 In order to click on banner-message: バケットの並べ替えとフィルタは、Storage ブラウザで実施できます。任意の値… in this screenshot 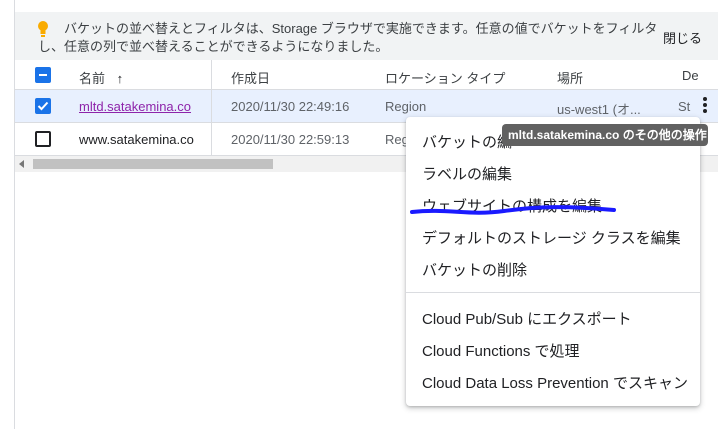, I will do `click(348, 37)`.